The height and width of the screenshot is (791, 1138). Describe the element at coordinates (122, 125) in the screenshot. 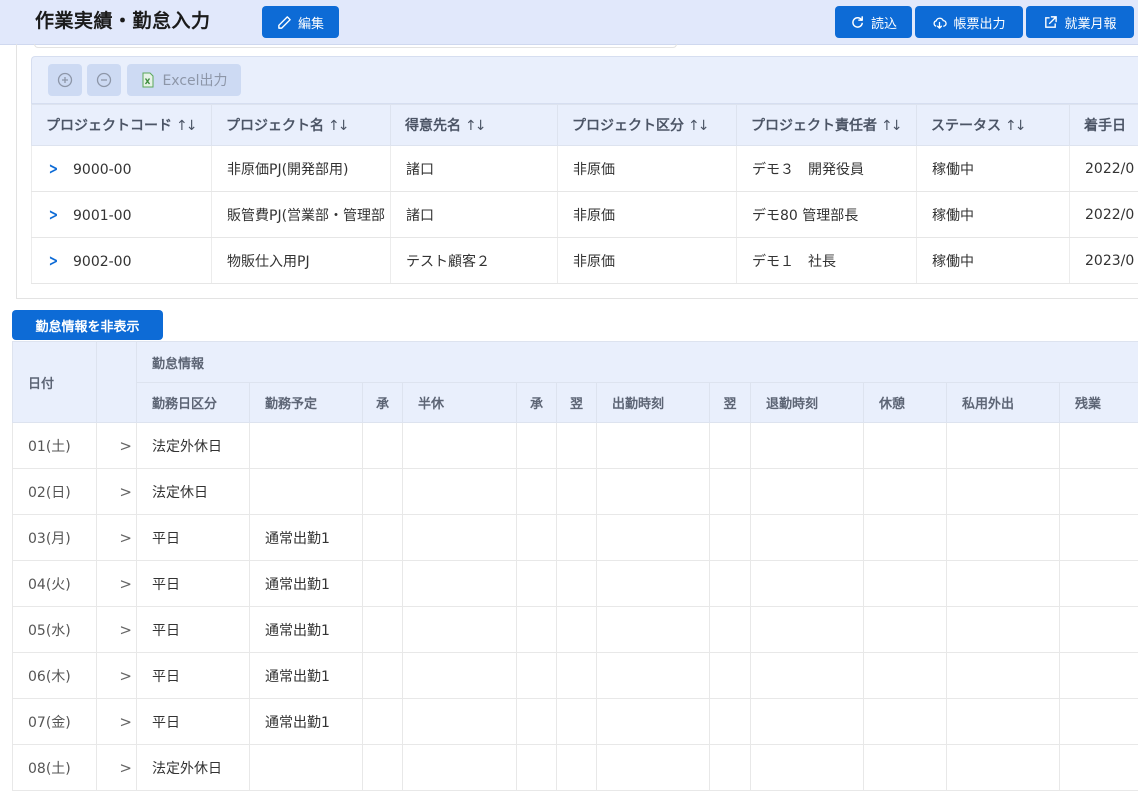

I see `column-header-project-code: プロジェクトコード↑↓` at that location.